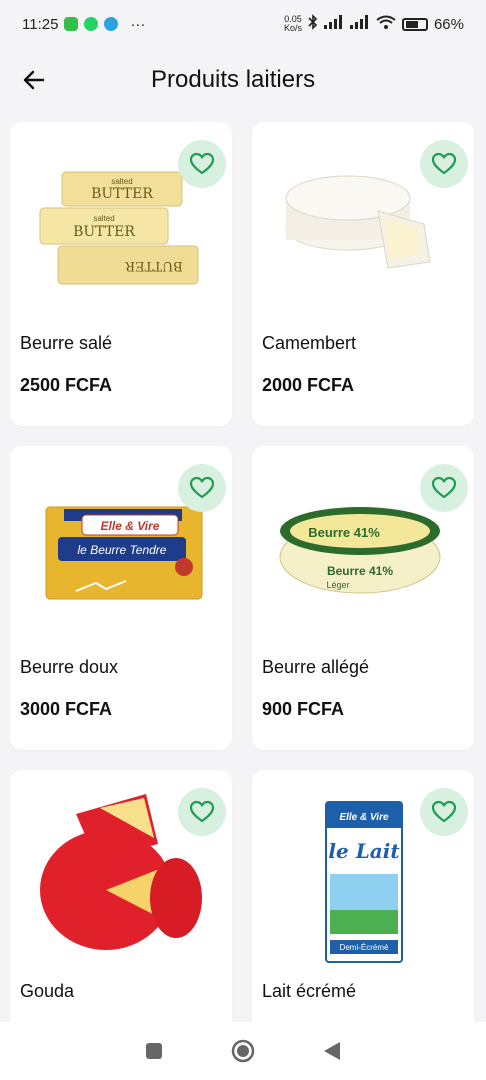 Image resolution: width=486 pixels, height=1080 pixels. I want to click on wifi-icon, so click(386, 24).